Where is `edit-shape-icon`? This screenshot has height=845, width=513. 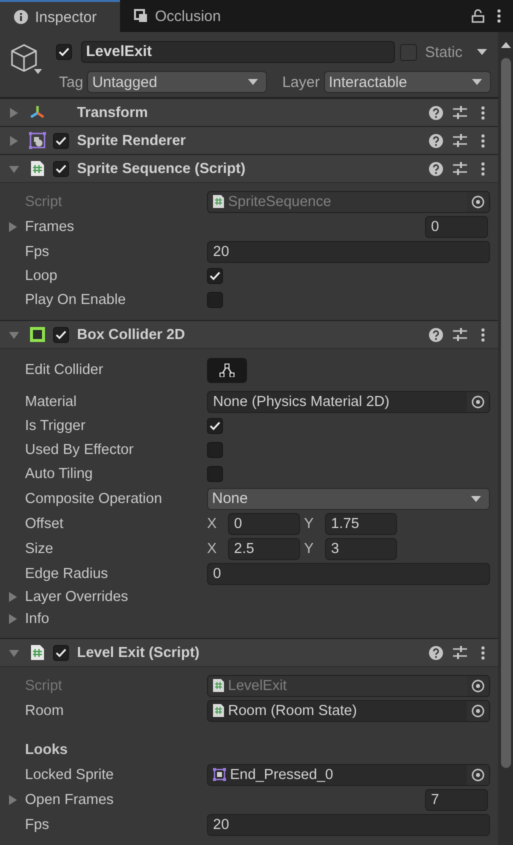 edit-shape-icon is located at coordinates (227, 370).